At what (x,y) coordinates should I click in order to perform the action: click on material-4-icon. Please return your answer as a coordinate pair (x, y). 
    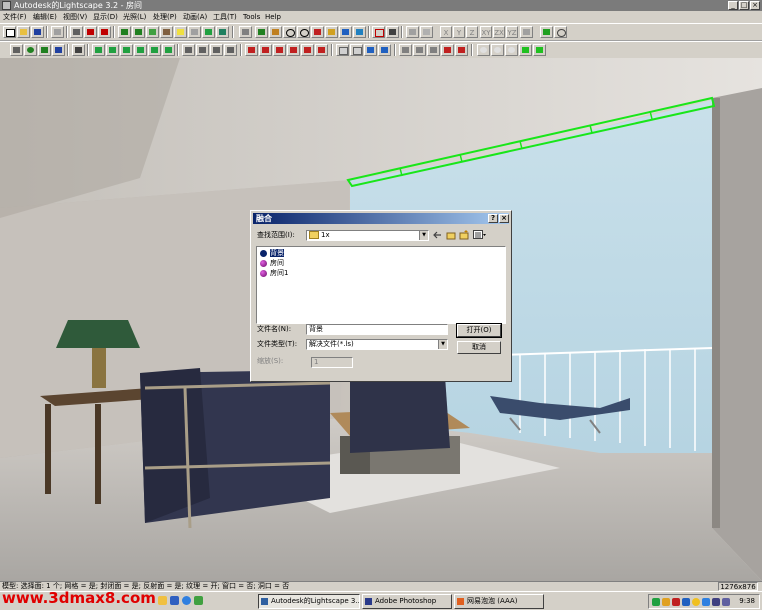
    Looking at the image, I should click on (447, 50).